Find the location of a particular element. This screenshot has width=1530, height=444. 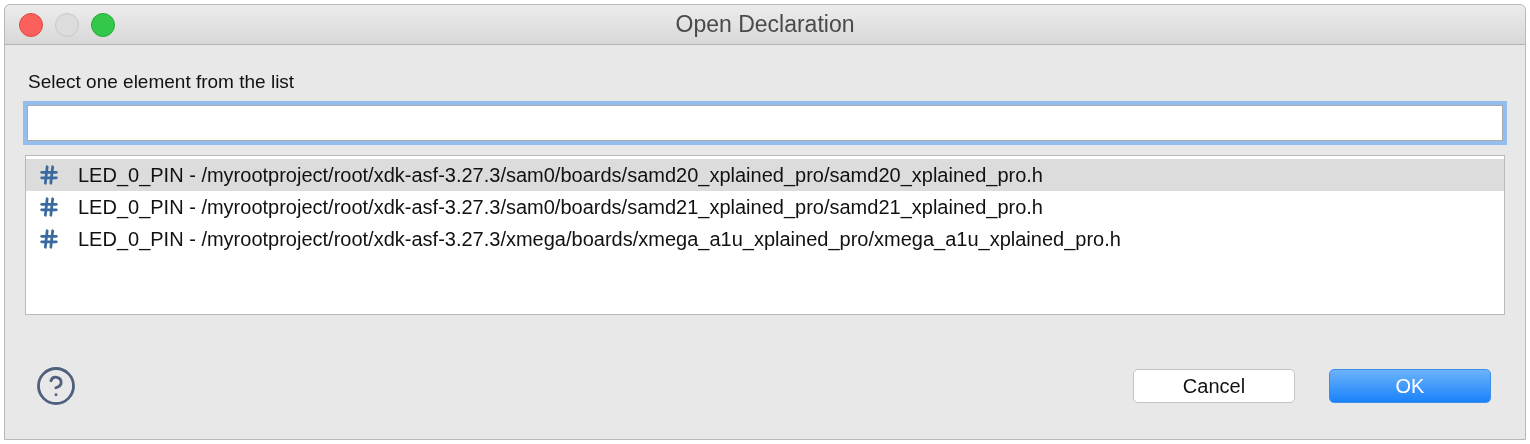

cancel-button: Cancel is located at coordinates (1214, 386).